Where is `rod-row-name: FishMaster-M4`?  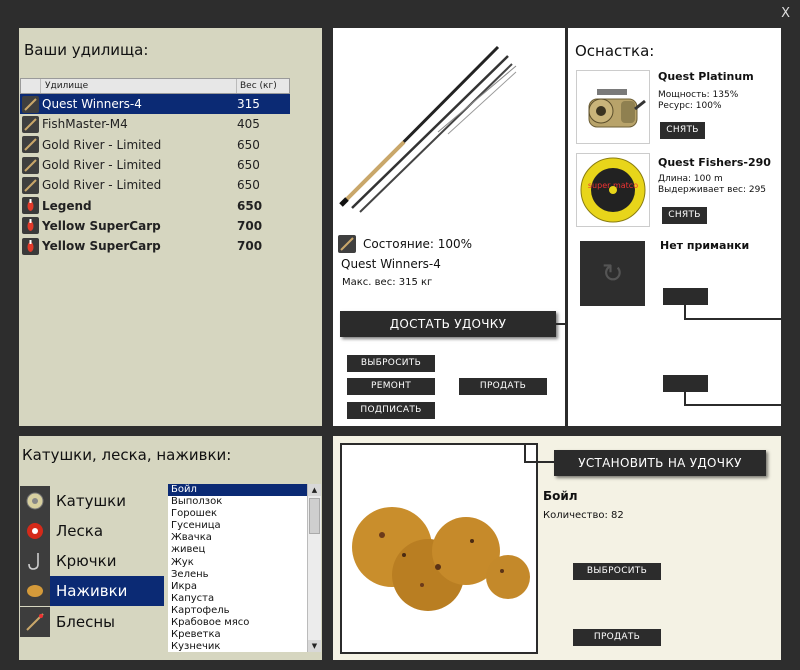
rod-row-name: FishMaster-M4 is located at coordinates (85, 124).